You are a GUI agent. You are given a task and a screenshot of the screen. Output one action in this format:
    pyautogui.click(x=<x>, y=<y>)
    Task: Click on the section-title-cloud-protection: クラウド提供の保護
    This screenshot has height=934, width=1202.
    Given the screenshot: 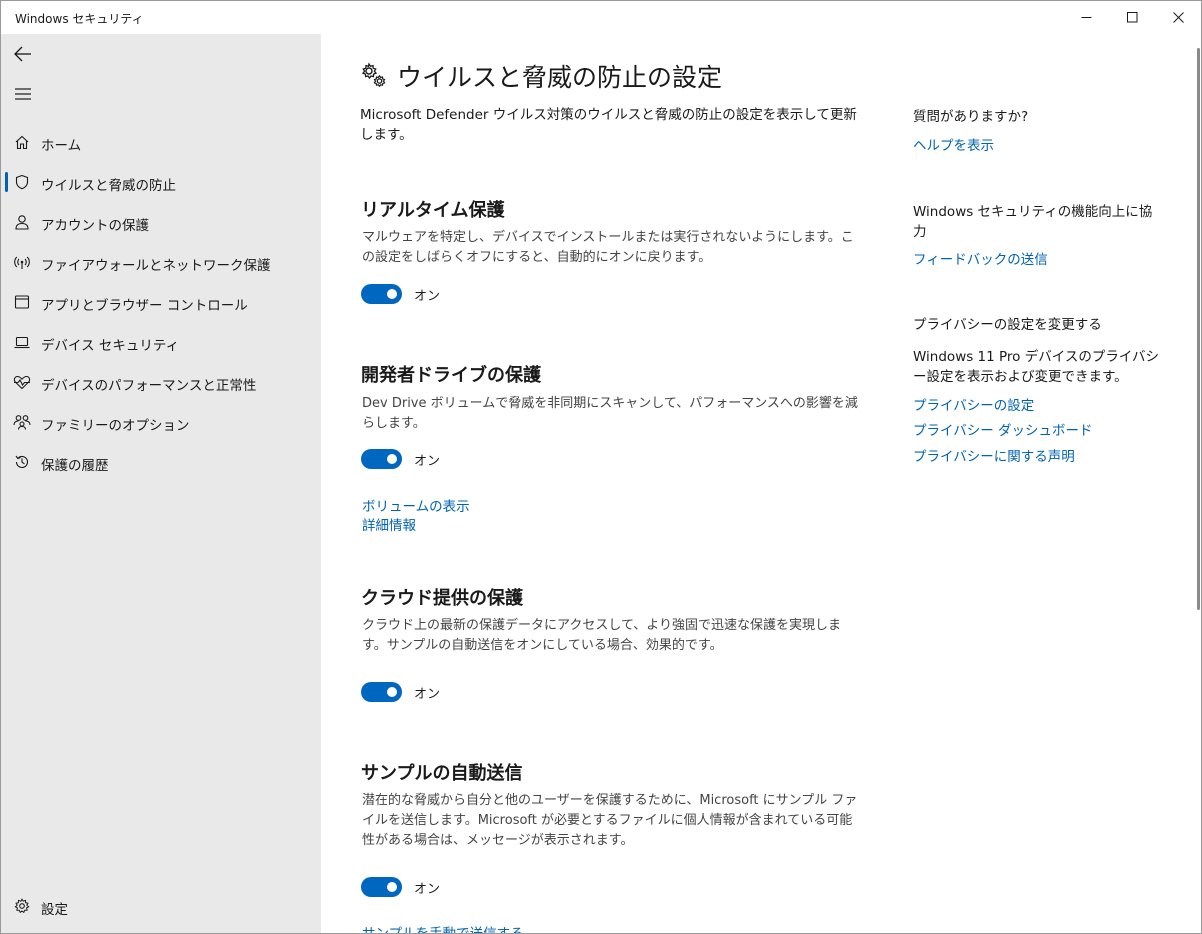 What is the action you would take?
    pyautogui.click(x=442, y=598)
    